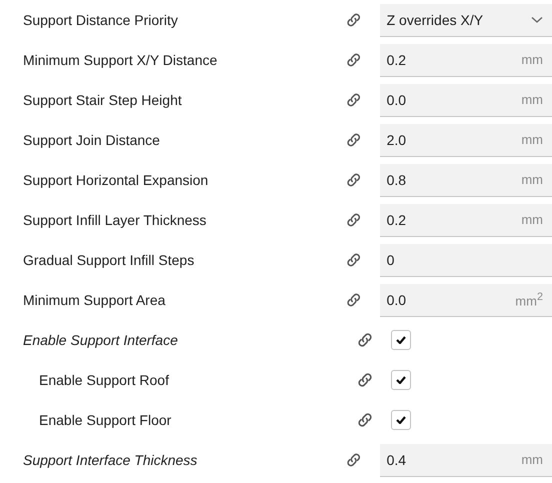 The width and height of the screenshot is (552, 483). Describe the element at coordinates (116, 180) in the screenshot. I see `setting-label: Support Horizontal Expansion` at that location.